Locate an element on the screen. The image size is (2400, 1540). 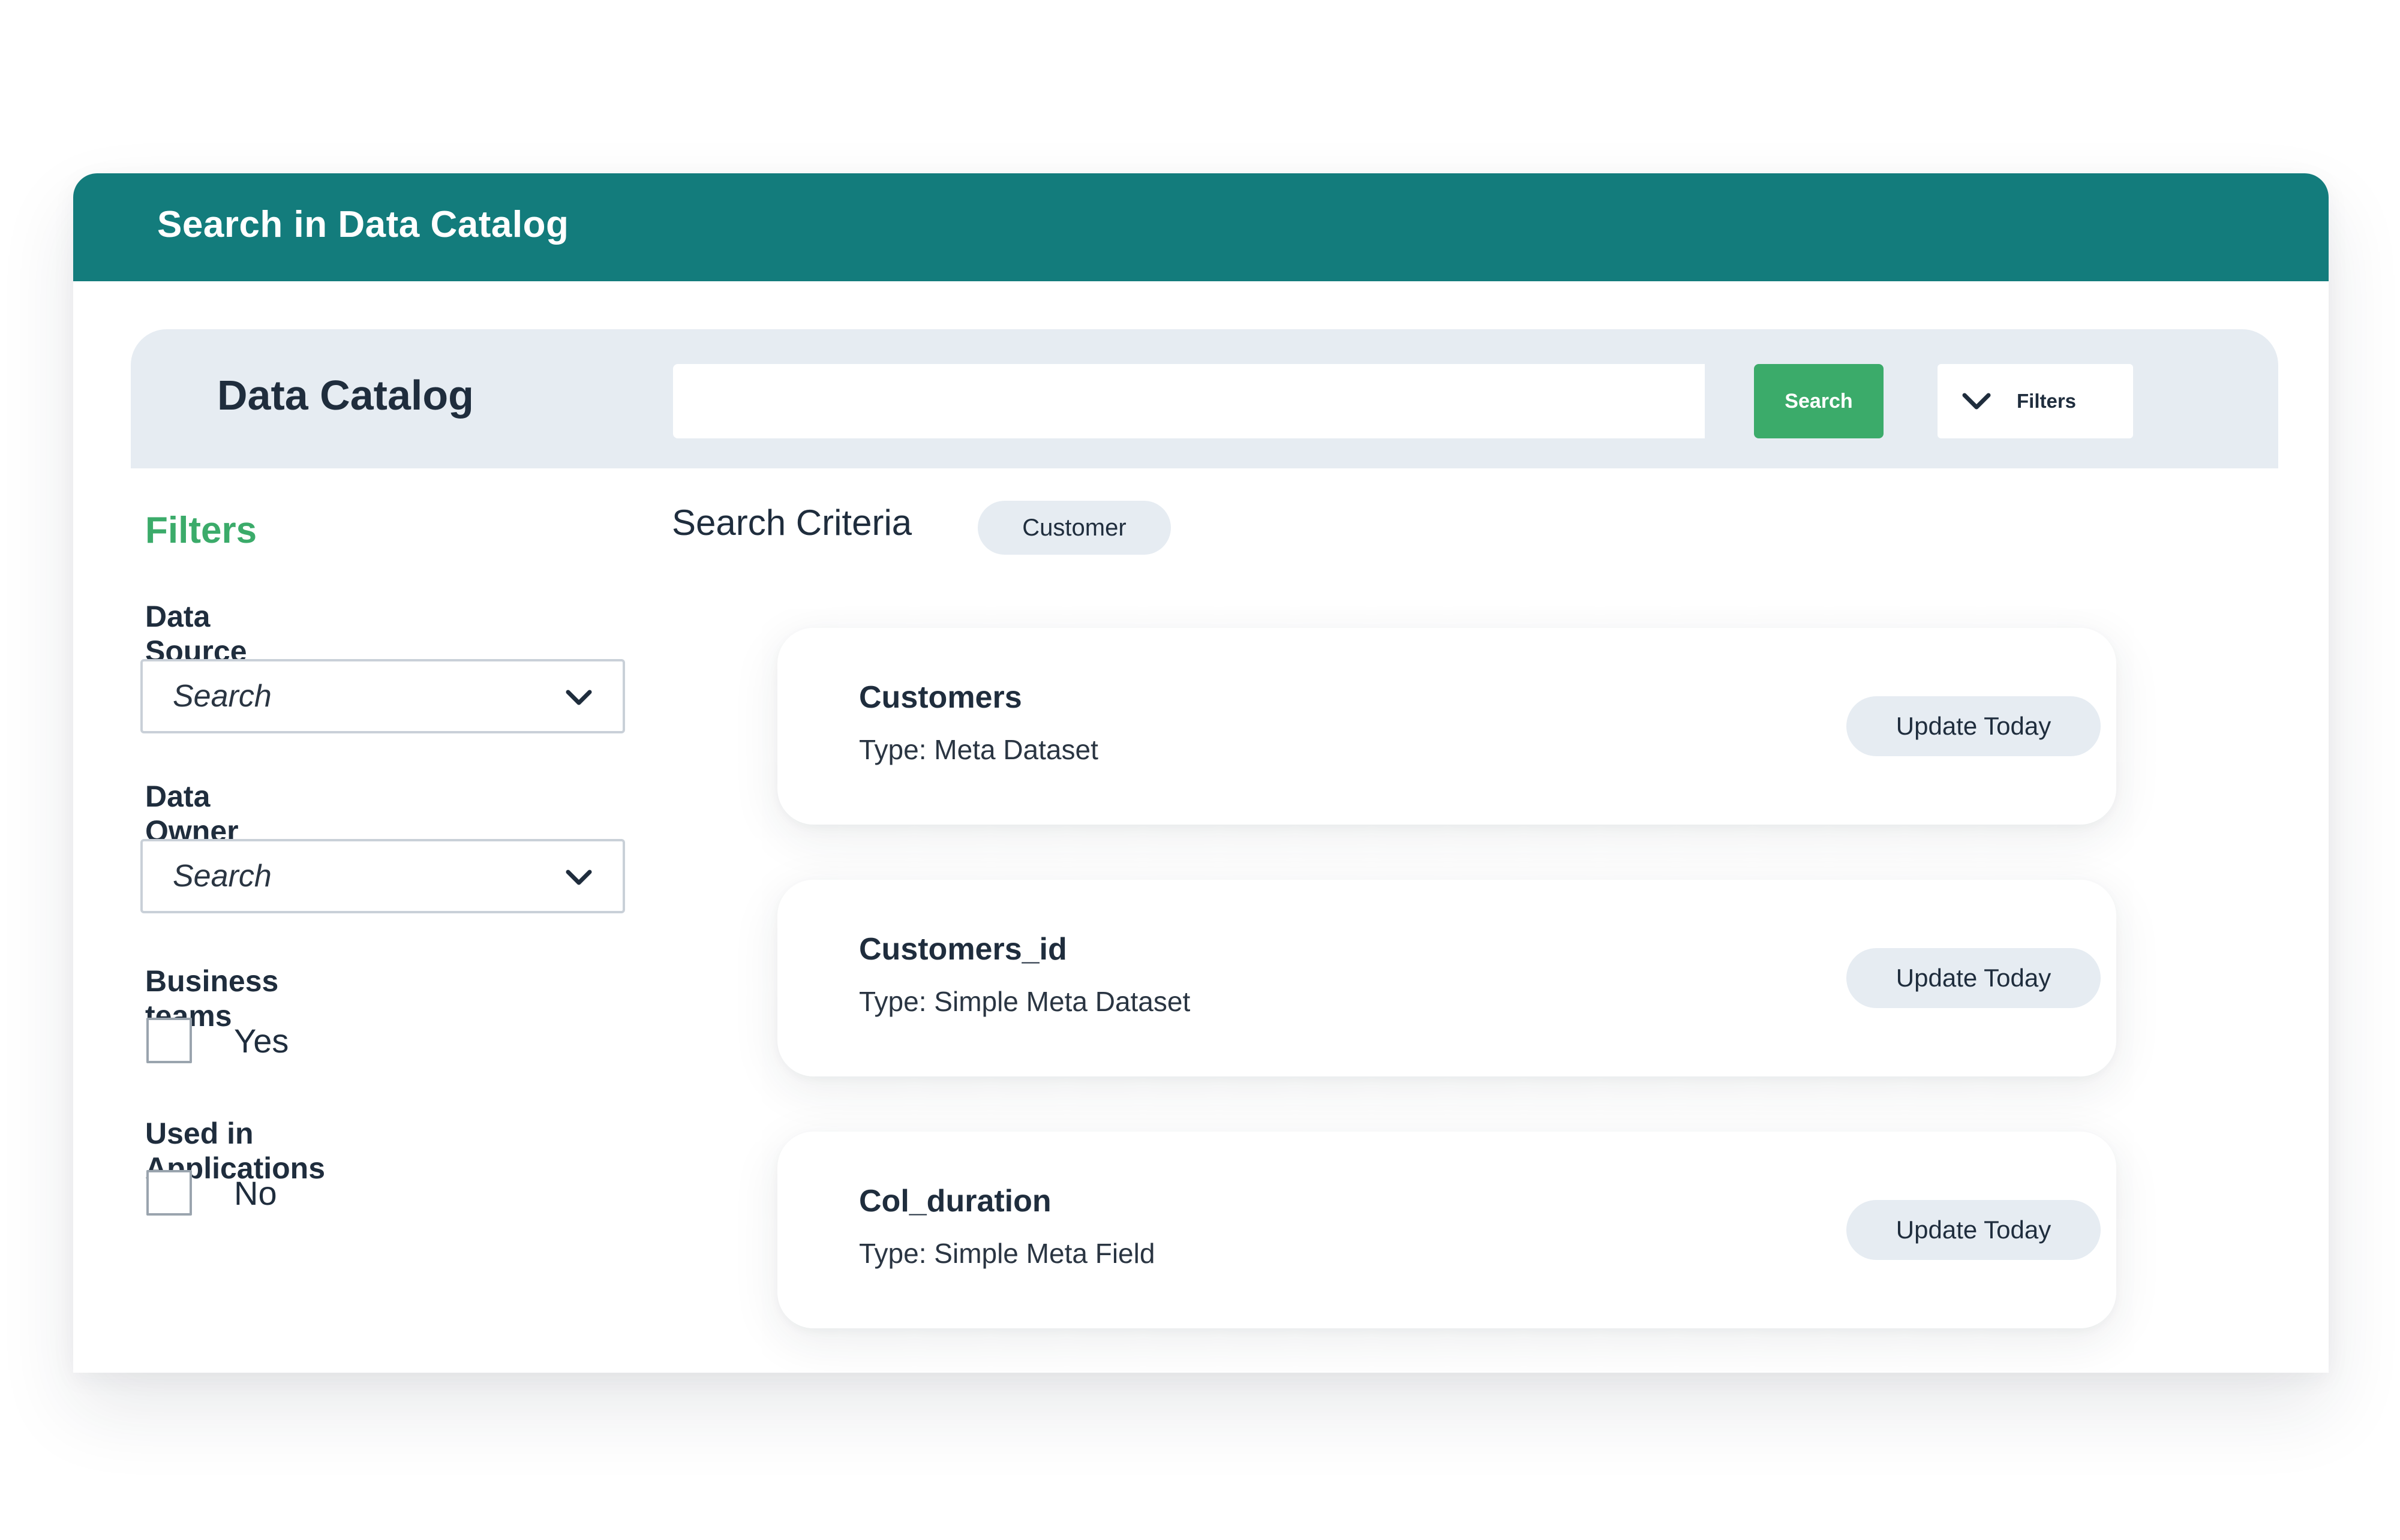
business-teams-option-label: Yes is located at coordinates (261, 1040).